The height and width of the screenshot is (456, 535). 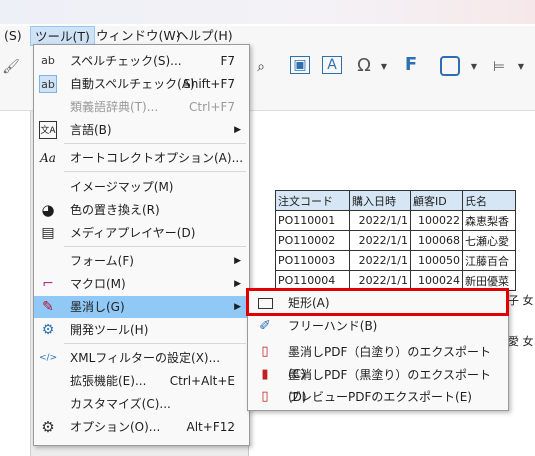 What do you see at coordinates (521, 300) in the screenshot?
I see `table-overflow-text: 子 女` at bounding box center [521, 300].